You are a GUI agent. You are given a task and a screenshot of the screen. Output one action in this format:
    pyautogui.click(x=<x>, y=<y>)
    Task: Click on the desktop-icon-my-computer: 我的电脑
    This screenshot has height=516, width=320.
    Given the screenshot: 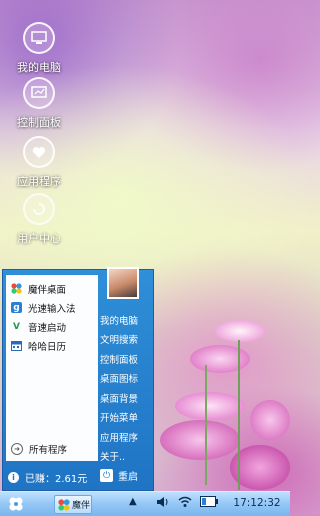 What is the action you would take?
    pyautogui.click(x=39, y=48)
    